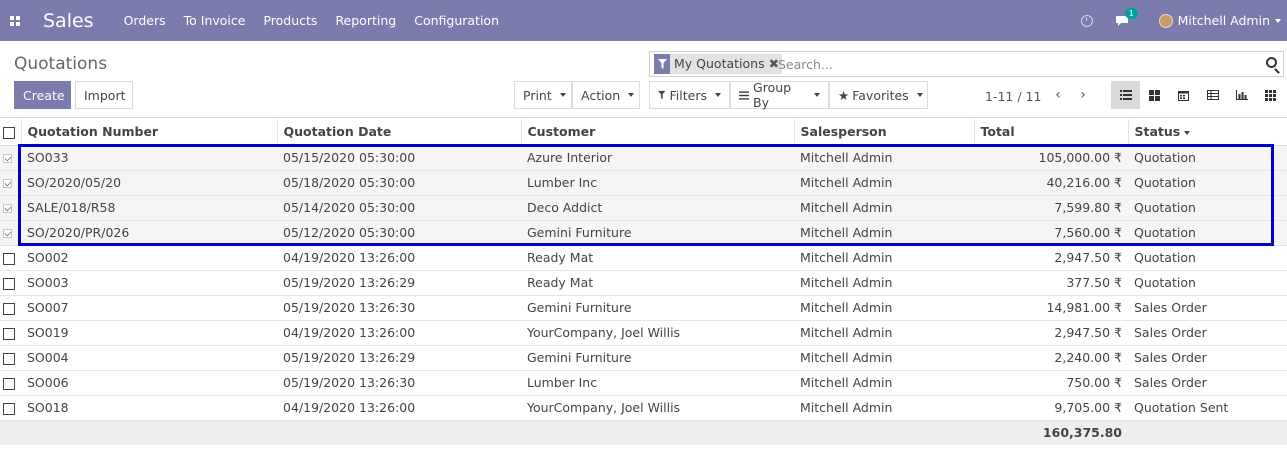  What do you see at coordinates (643, 432) in the screenshot?
I see `table-footer-row: 160,375.80` at bounding box center [643, 432].